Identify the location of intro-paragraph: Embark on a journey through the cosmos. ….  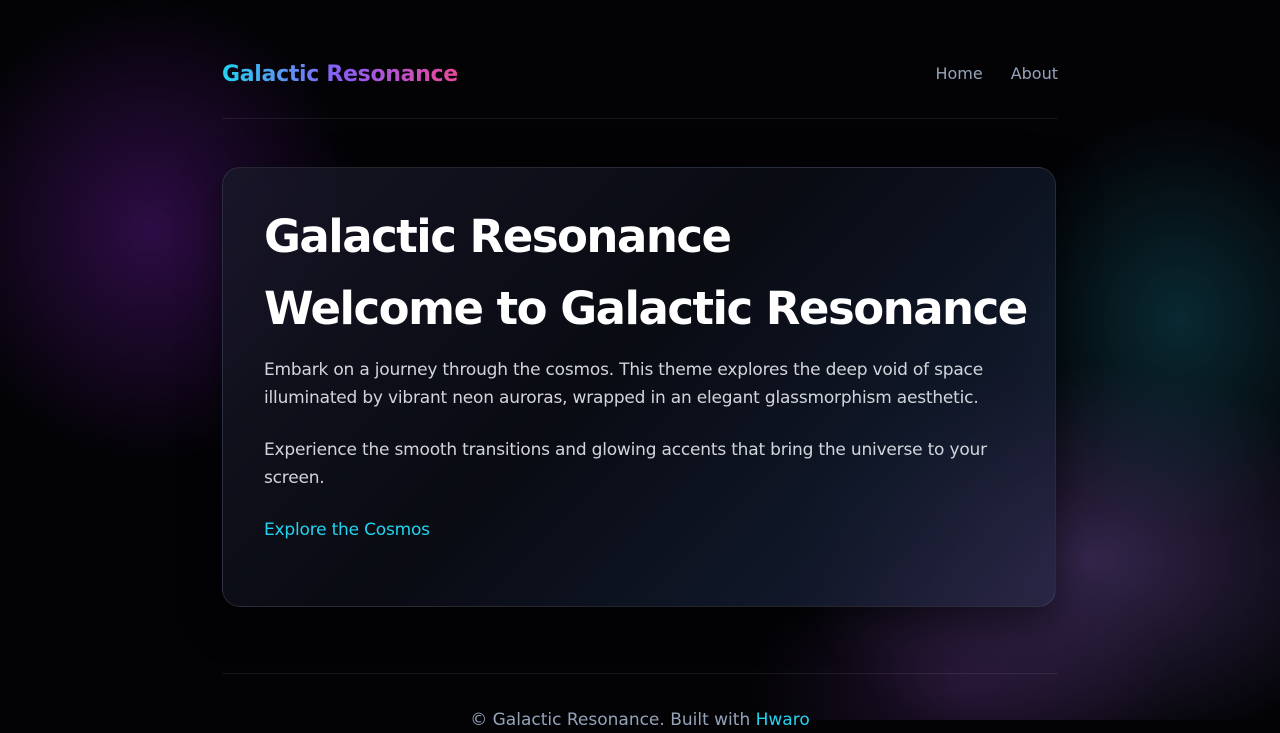
(623, 384).